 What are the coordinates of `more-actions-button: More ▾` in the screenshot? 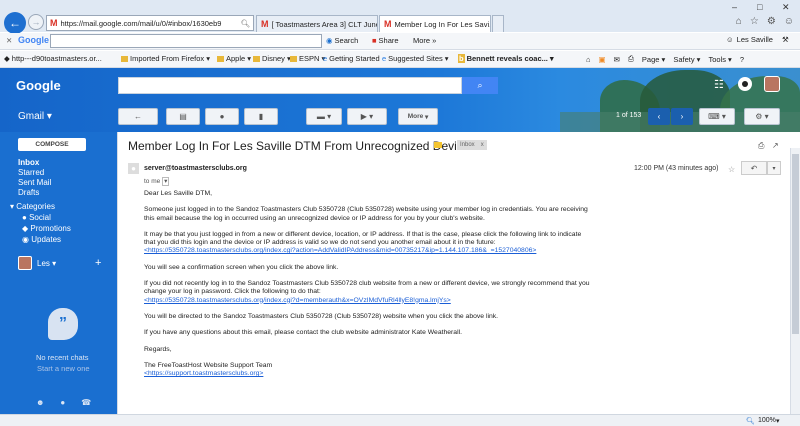 It's located at (418, 116).